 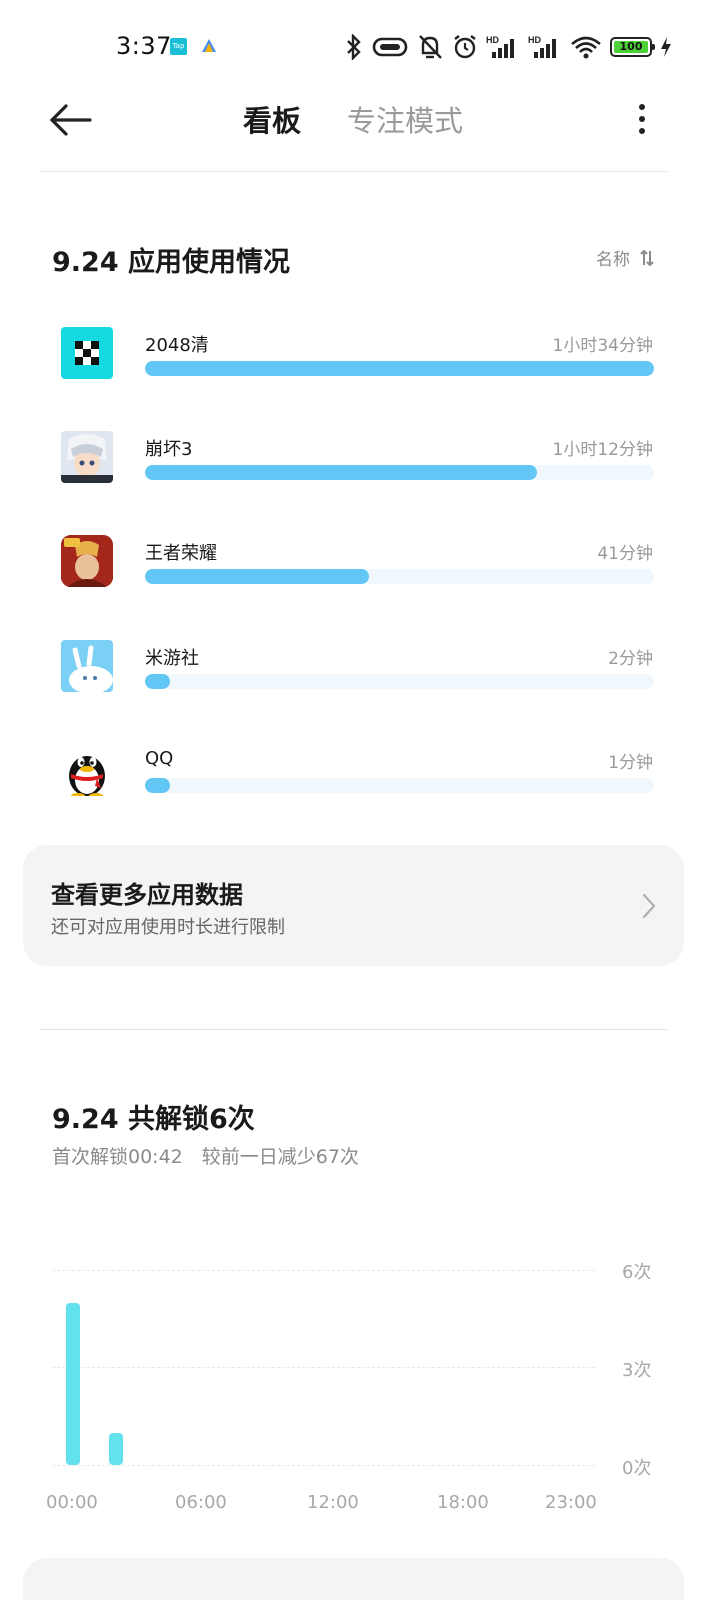 I want to click on signal-hd-1-icon: HD, so click(x=500, y=46).